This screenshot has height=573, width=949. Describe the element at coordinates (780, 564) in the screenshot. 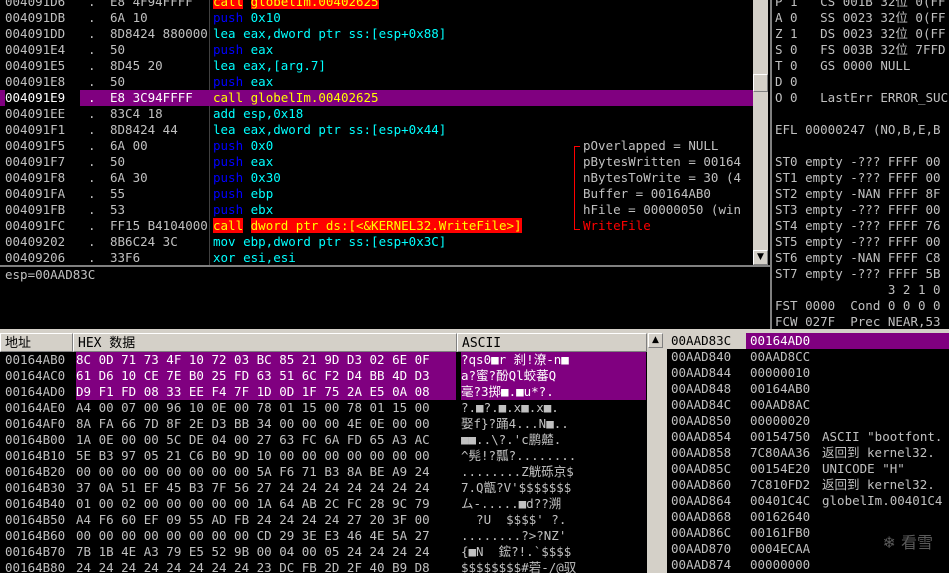

I see `stack-value: 00000000` at that location.